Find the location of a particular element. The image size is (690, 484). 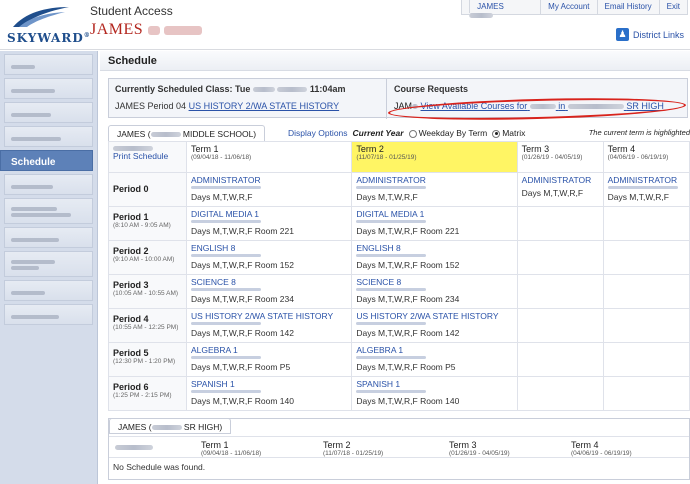

matrix-radio: Matrix is located at coordinates (508, 133).